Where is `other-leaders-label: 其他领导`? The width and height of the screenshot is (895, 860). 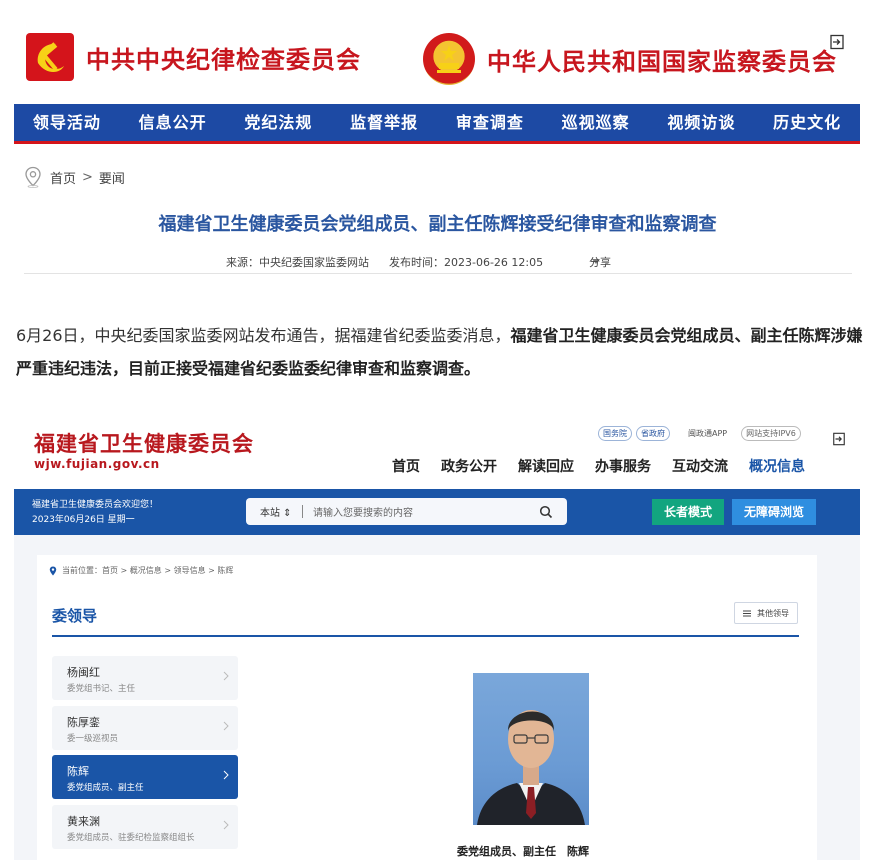
other-leaders-label: 其他领导 is located at coordinates (773, 613).